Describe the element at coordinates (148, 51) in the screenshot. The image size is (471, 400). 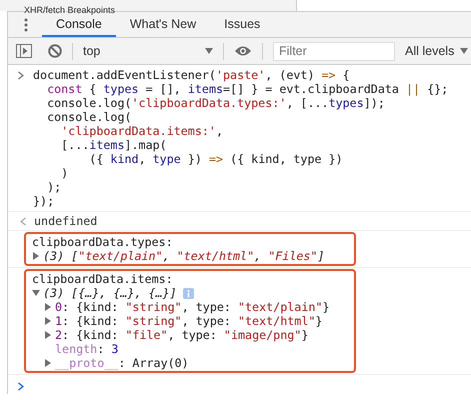
I see `context-dropdown: top` at that location.